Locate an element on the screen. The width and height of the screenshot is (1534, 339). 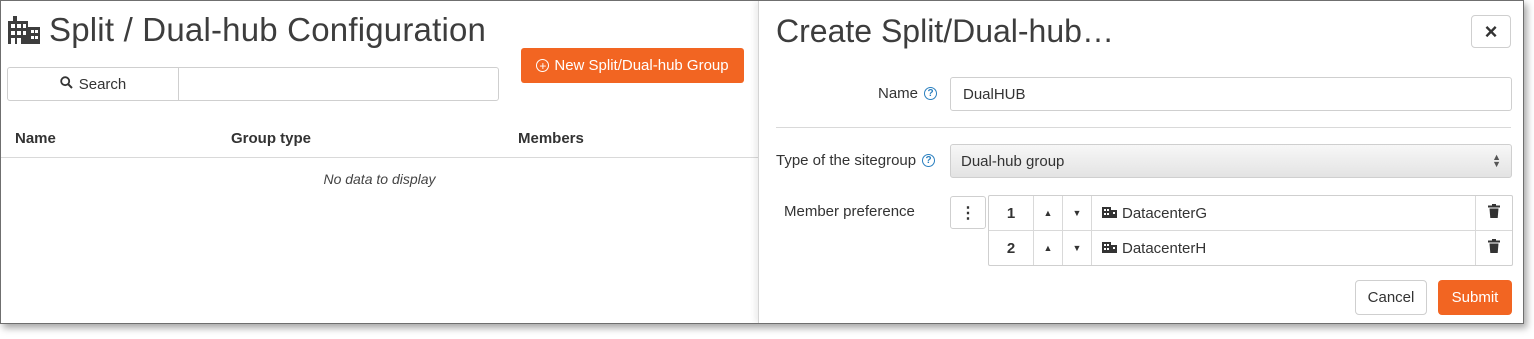
member-options-button: ⋮ is located at coordinates (968, 212).